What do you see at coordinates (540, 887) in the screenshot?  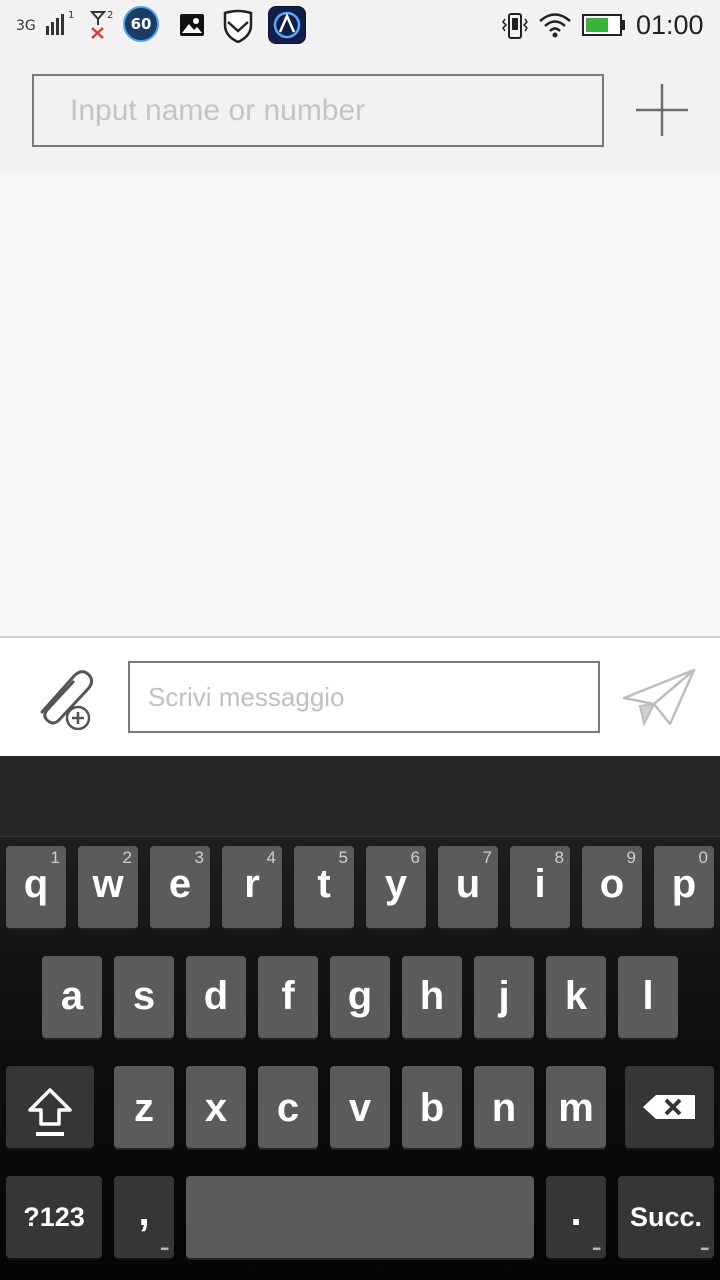 I see `key-i: 8i` at bounding box center [540, 887].